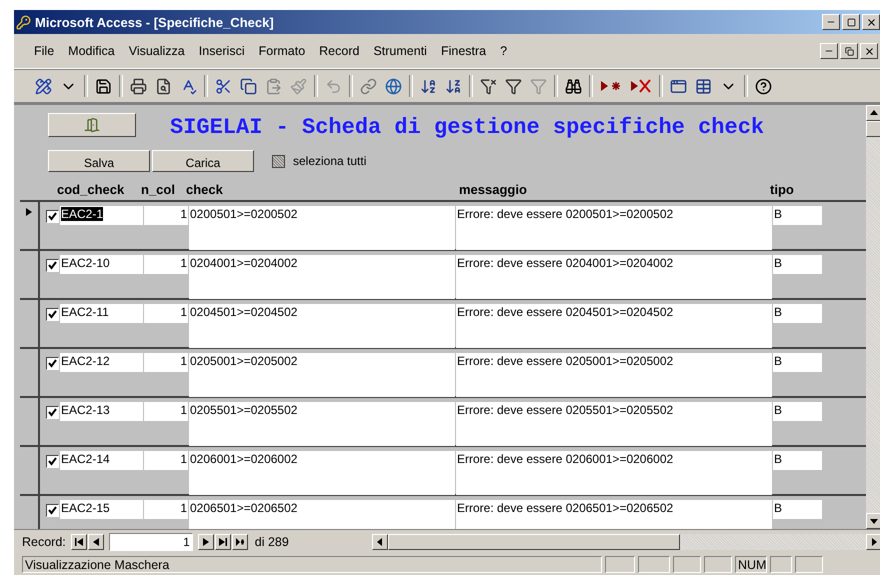  Describe the element at coordinates (322, 228) in the screenshot. I see `text-field: 0200501>=0200502` at that location.